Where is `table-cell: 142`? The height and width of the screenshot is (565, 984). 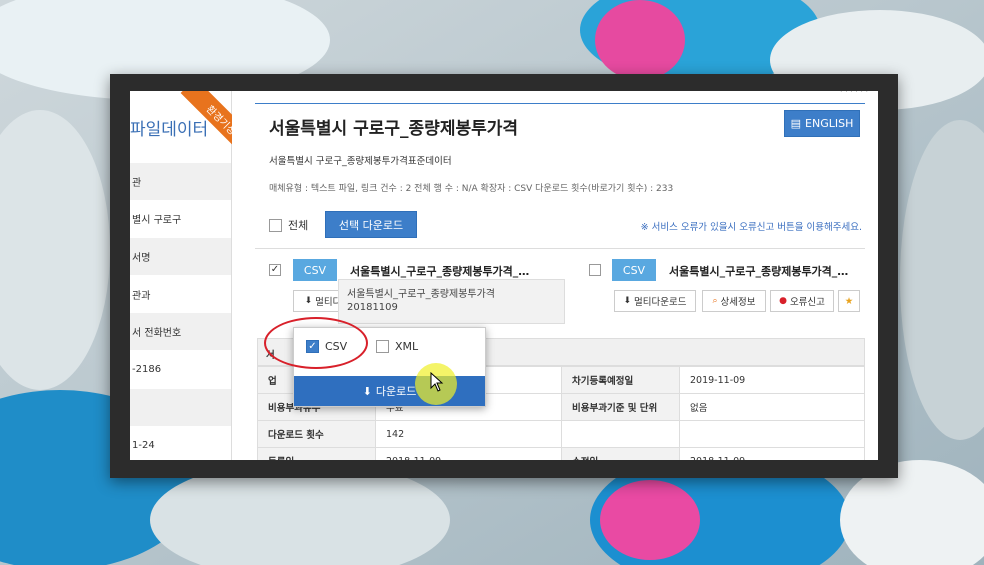
table-cell: 142 is located at coordinates (468, 434).